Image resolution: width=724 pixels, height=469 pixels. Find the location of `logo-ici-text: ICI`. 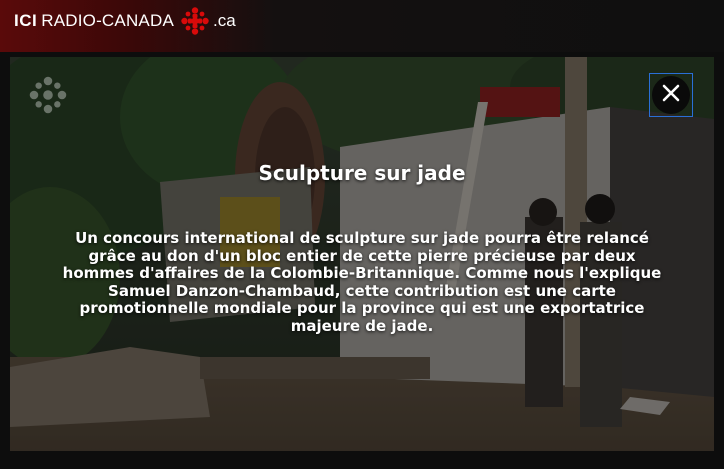

logo-ici-text: ICI is located at coordinates (26, 20).